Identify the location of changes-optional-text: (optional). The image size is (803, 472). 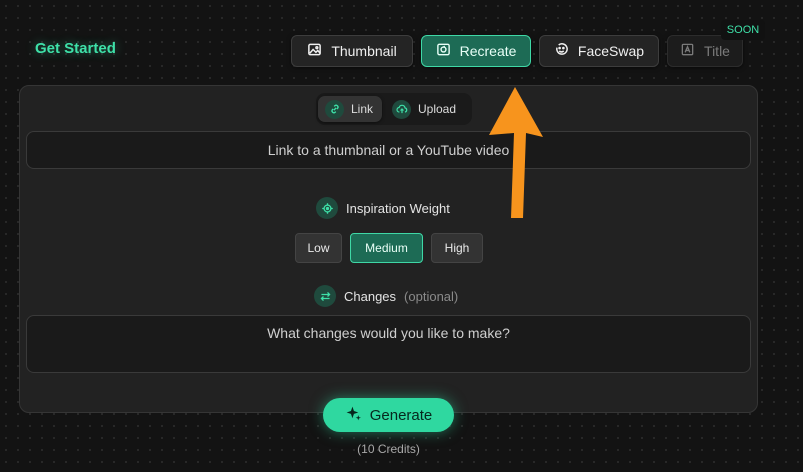
(431, 296).